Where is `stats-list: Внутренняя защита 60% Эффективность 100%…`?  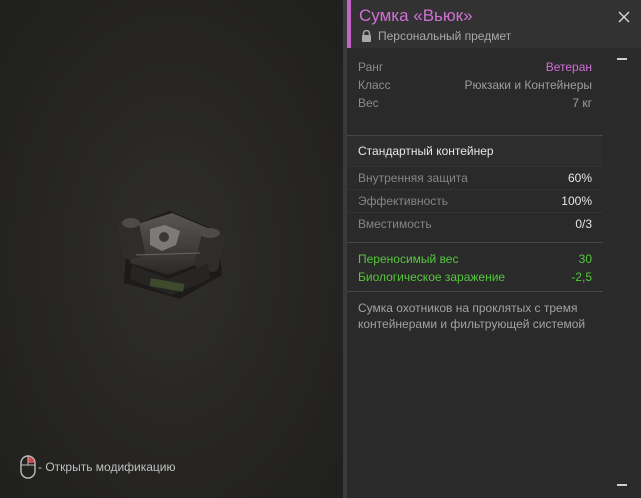 stats-list: Внутренняя защита 60% Эффективность 100%… is located at coordinates (475, 200).